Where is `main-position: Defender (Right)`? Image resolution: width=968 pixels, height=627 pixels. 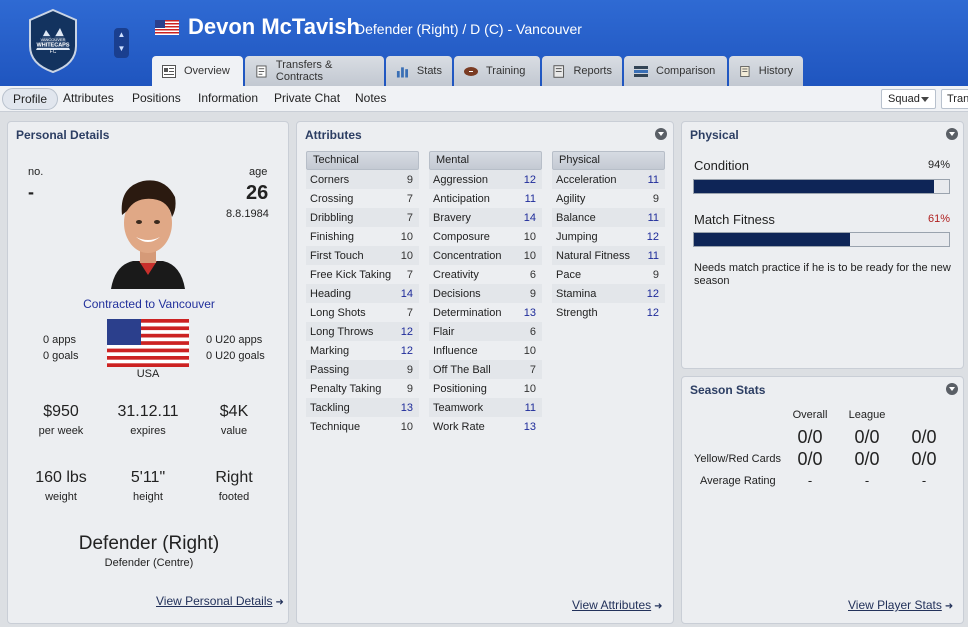 main-position: Defender (Right) is located at coordinates (149, 543).